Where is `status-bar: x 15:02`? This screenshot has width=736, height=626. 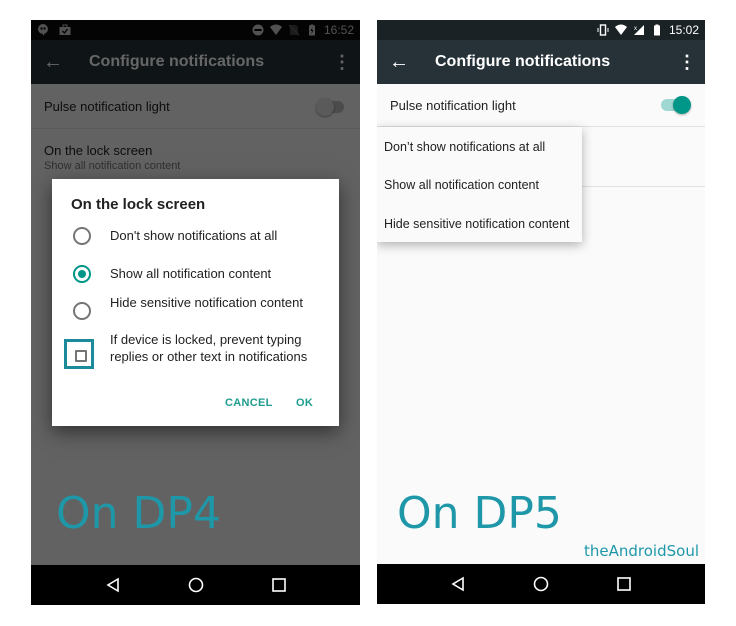 status-bar: x 15:02 is located at coordinates (541, 30).